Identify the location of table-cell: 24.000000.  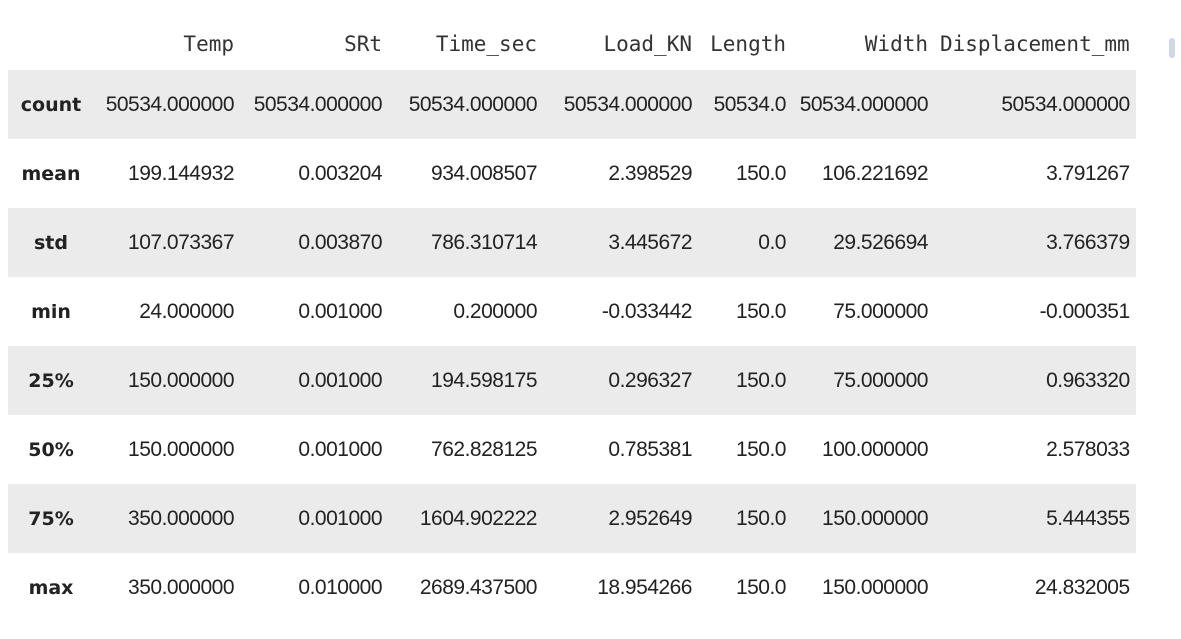
(186, 311).